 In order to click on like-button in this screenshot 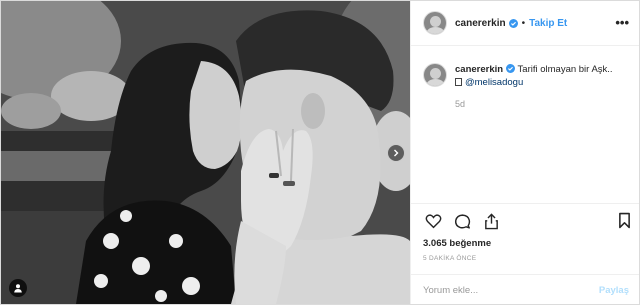, I will do `click(433, 221)`.